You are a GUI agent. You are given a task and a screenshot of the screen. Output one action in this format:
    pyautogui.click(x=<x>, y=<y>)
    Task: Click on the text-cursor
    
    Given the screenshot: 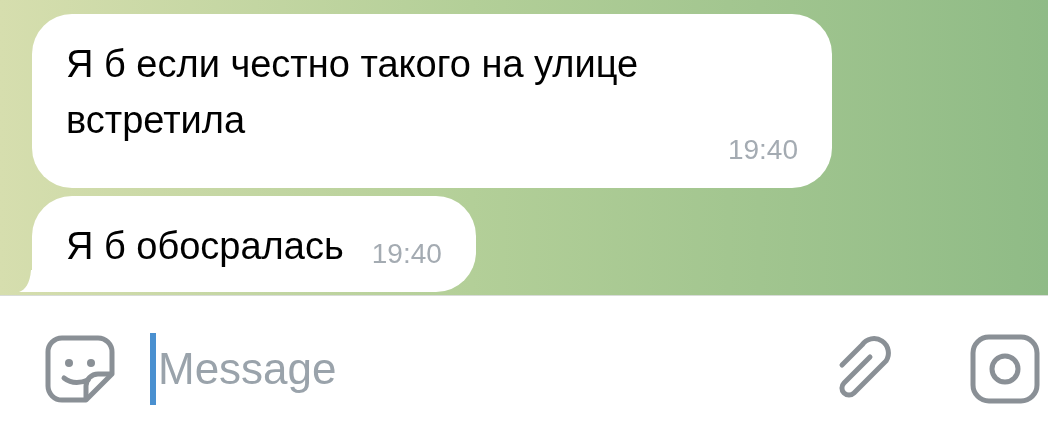 What is the action you would take?
    pyautogui.click(x=153, y=369)
    